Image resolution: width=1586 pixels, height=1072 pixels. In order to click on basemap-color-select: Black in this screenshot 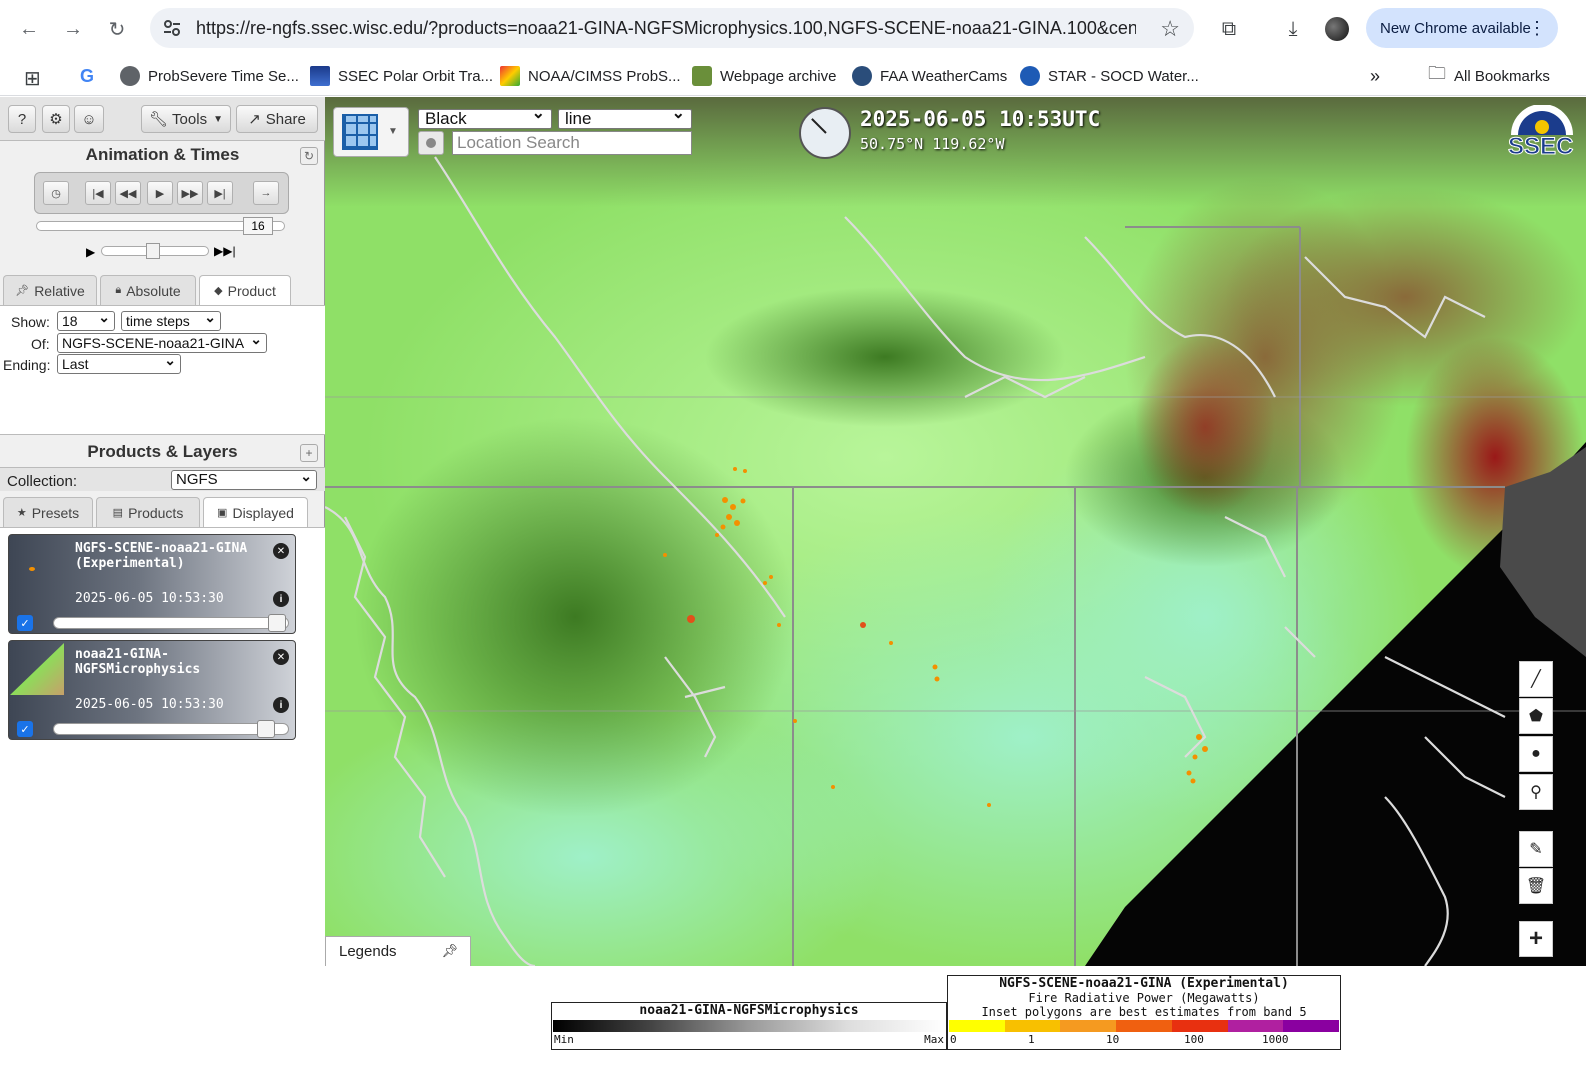, I will do `click(485, 117)`.